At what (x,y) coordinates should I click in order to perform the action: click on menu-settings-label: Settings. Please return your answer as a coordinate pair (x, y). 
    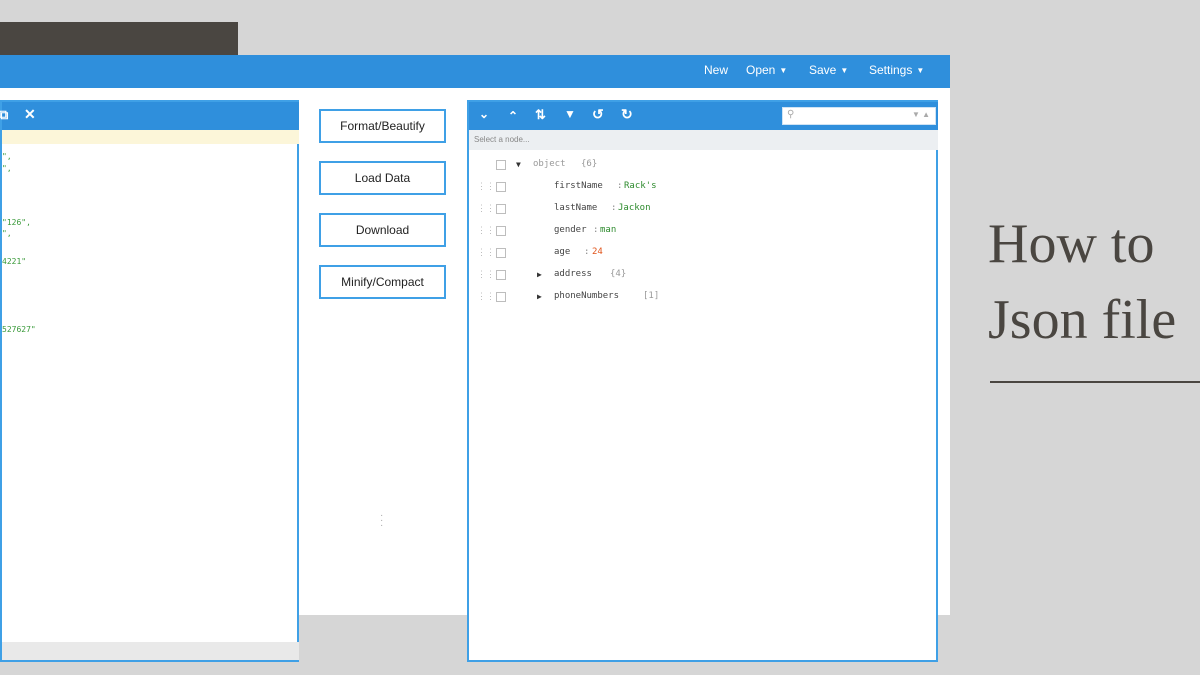
    Looking at the image, I should click on (891, 70).